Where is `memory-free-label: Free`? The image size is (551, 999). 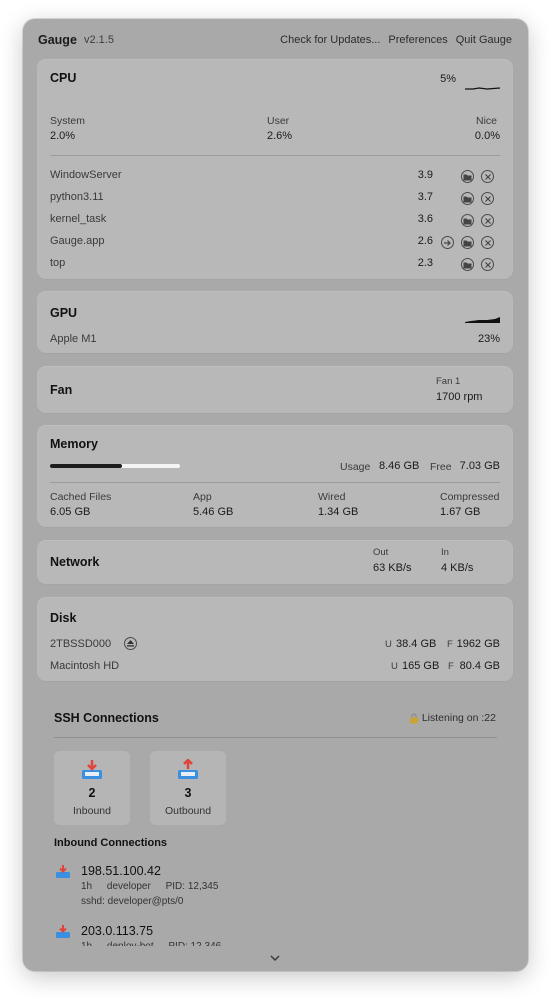 memory-free-label: Free is located at coordinates (441, 467).